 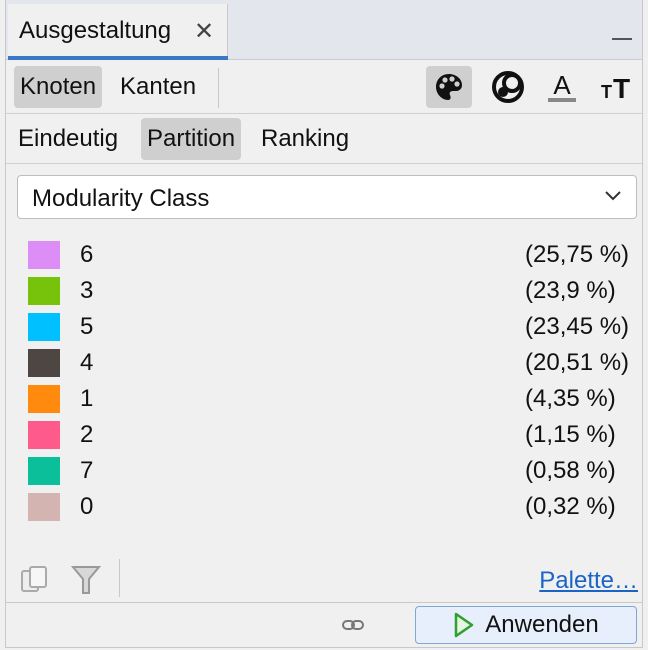 I want to click on list-item: 0 (0,32 %), so click(x=324, y=507).